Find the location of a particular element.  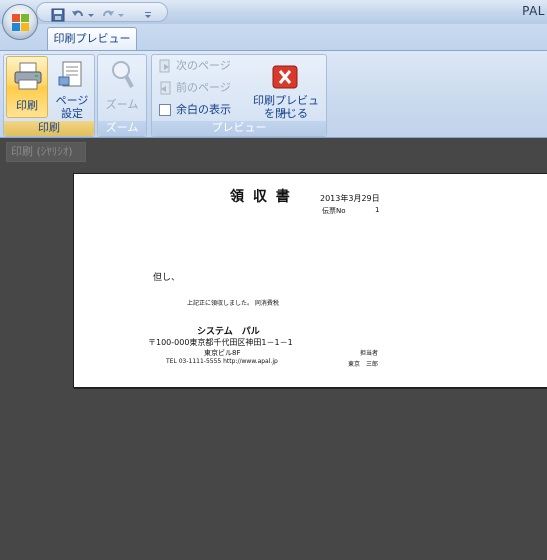

title-bar: PAL is located at coordinates (273, 12).